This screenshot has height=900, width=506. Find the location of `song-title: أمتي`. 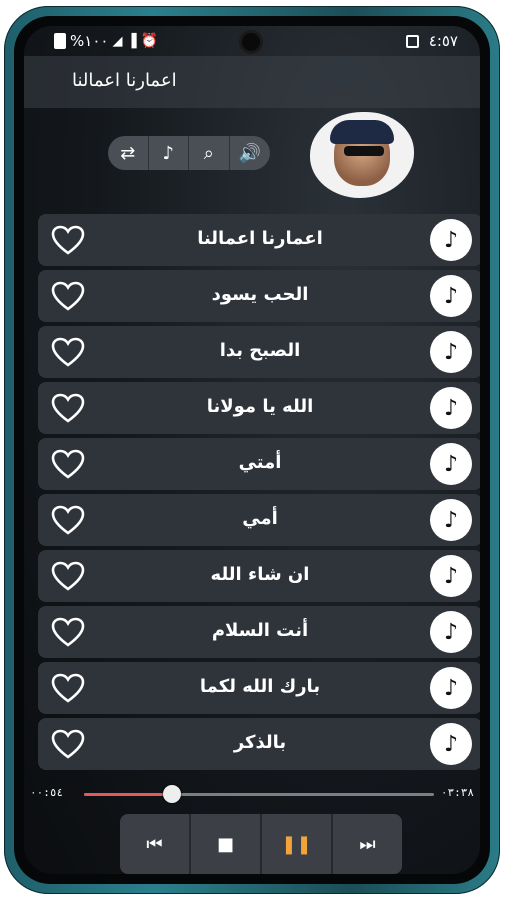

song-title: أمتي is located at coordinates (260, 462).